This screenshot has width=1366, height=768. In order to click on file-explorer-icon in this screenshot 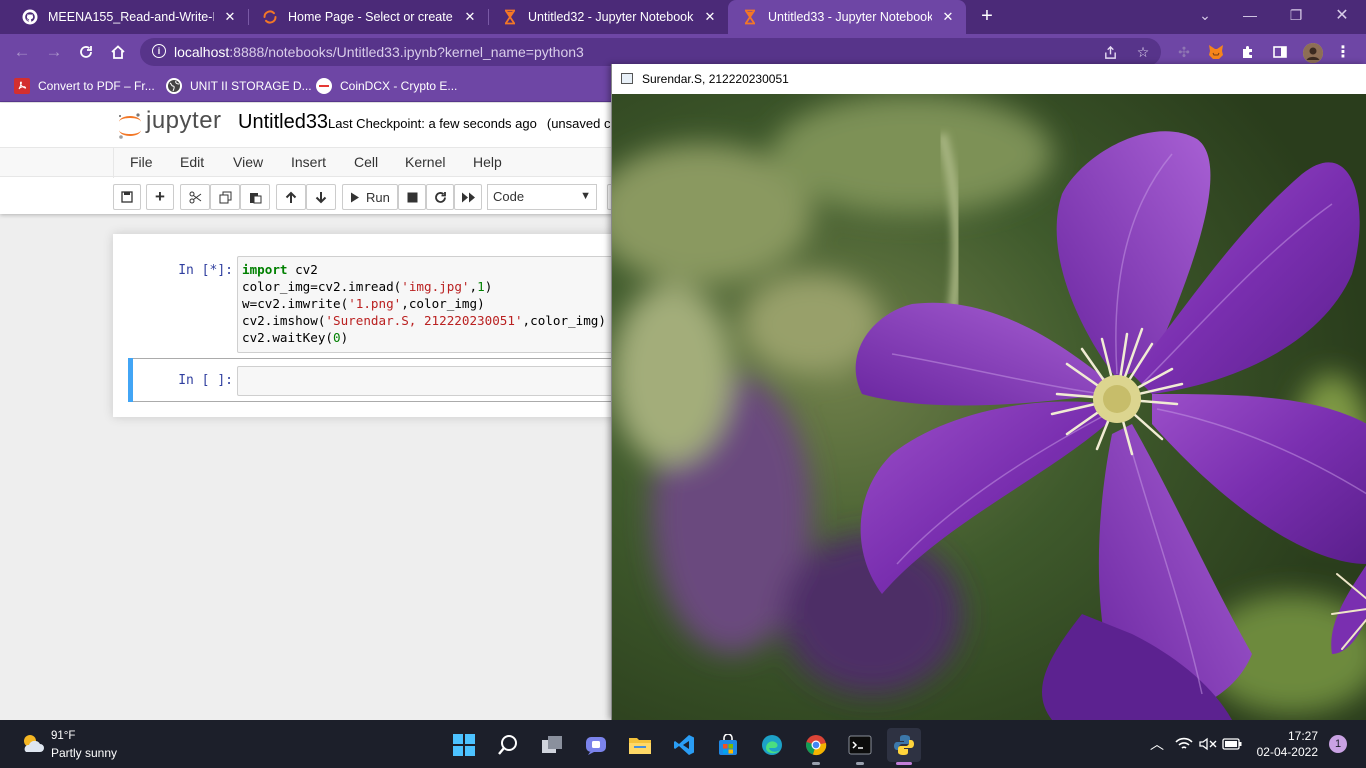, I will do `click(640, 745)`.